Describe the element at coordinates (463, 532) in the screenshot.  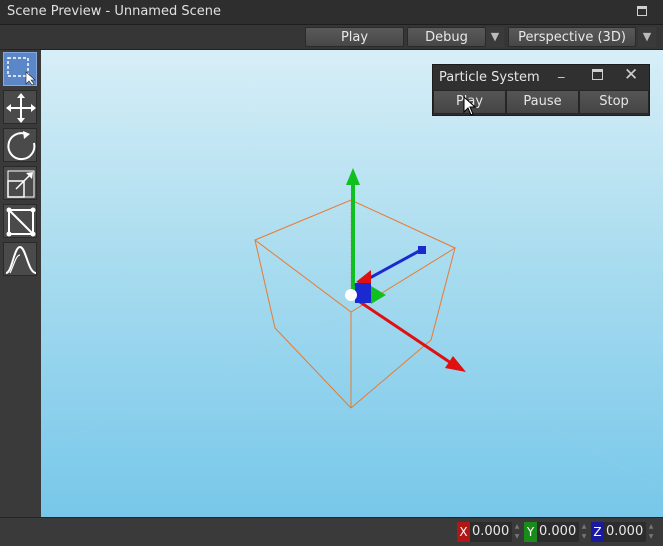
I see `x-axis-label: X` at that location.